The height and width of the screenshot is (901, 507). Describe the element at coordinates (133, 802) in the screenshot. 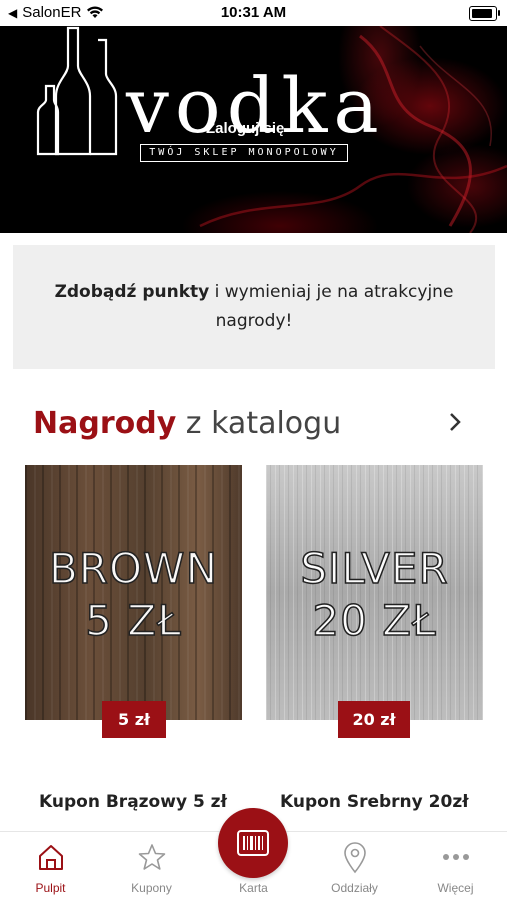

I see `reward-name: Kupon Brązowy 5 zł` at that location.